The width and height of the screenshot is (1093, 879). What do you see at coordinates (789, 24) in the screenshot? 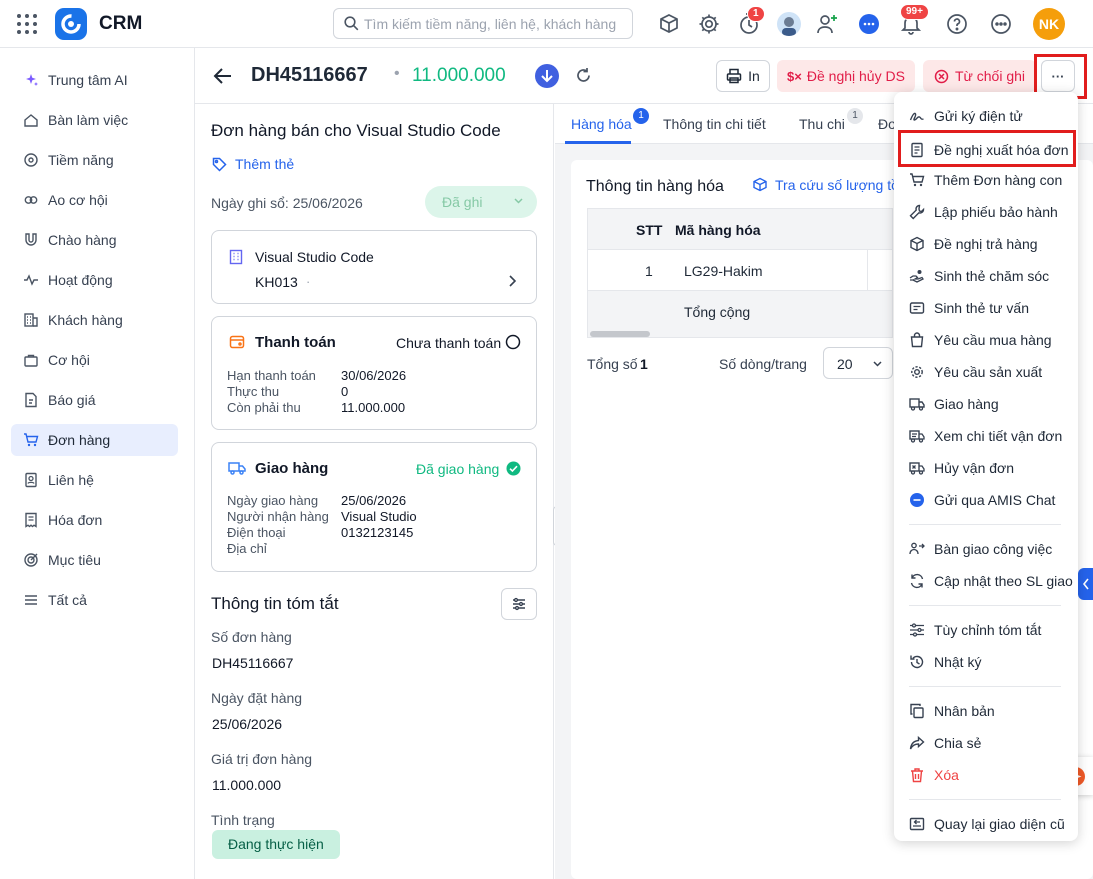
I see `user-avatar-image` at bounding box center [789, 24].